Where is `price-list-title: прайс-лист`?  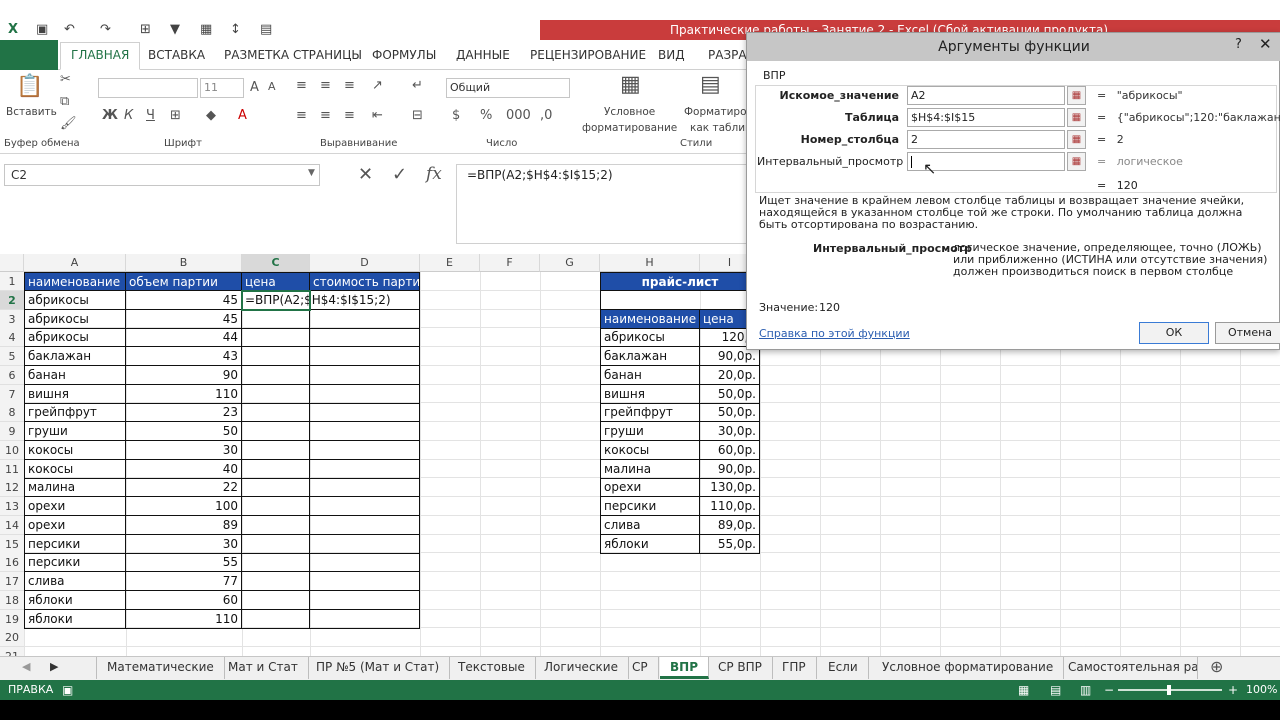
price-list-title: прайс-лист is located at coordinates (680, 281).